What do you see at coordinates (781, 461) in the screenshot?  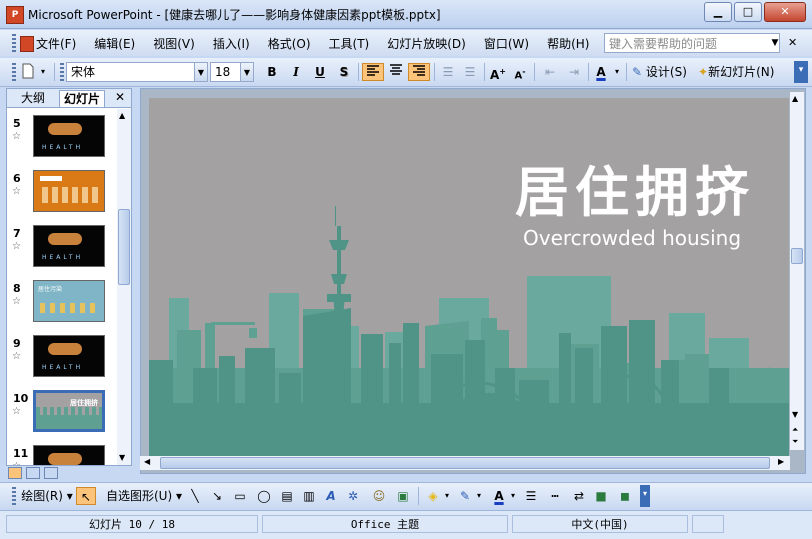 I see `scroll-right-icon: ▶` at bounding box center [781, 461].